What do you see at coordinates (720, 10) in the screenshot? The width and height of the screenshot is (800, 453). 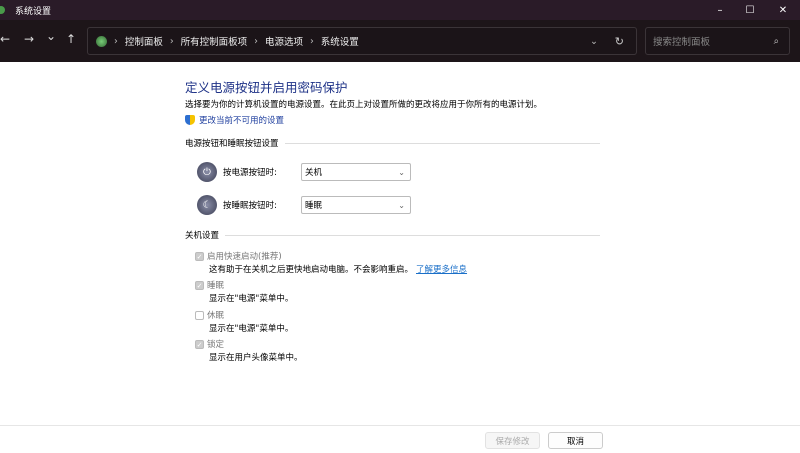 I see `minimize-button: –` at bounding box center [720, 10].